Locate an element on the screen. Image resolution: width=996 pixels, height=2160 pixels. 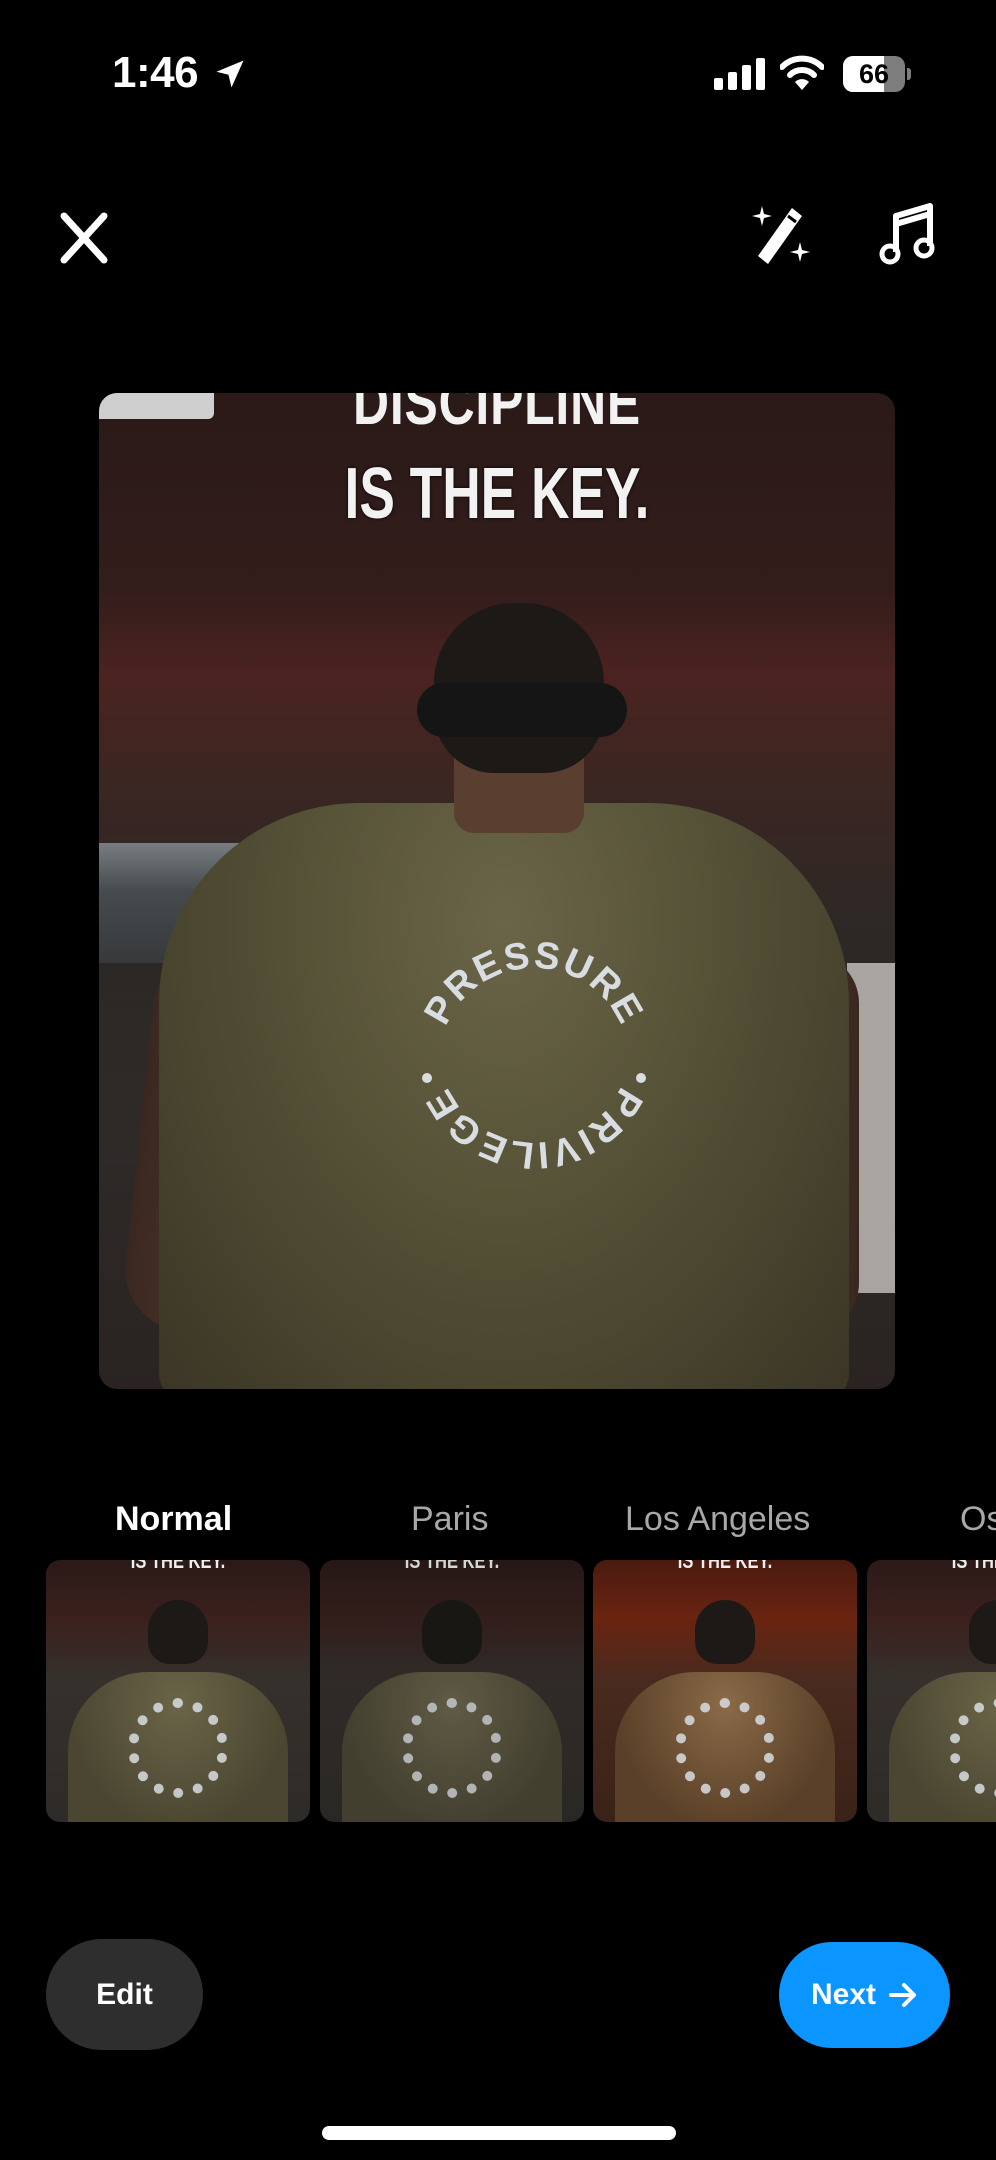
shirt-text-top: PRESSURE is located at coordinates (533, 985).